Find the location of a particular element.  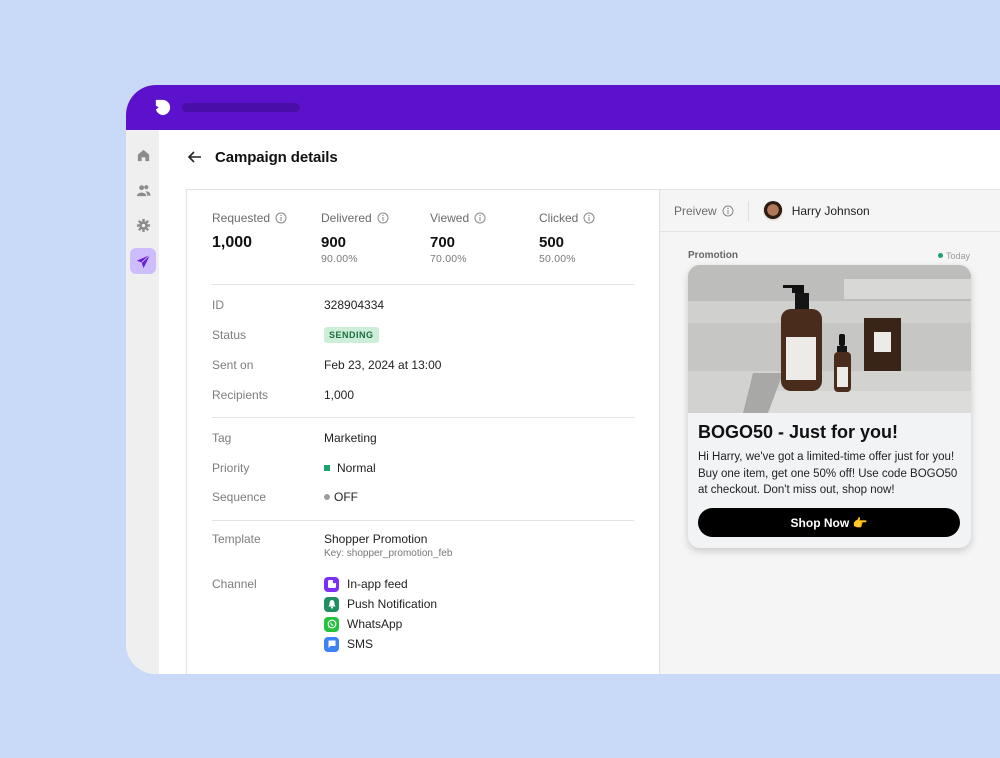

notification-header: Promotion Today is located at coordinates (829, 255).